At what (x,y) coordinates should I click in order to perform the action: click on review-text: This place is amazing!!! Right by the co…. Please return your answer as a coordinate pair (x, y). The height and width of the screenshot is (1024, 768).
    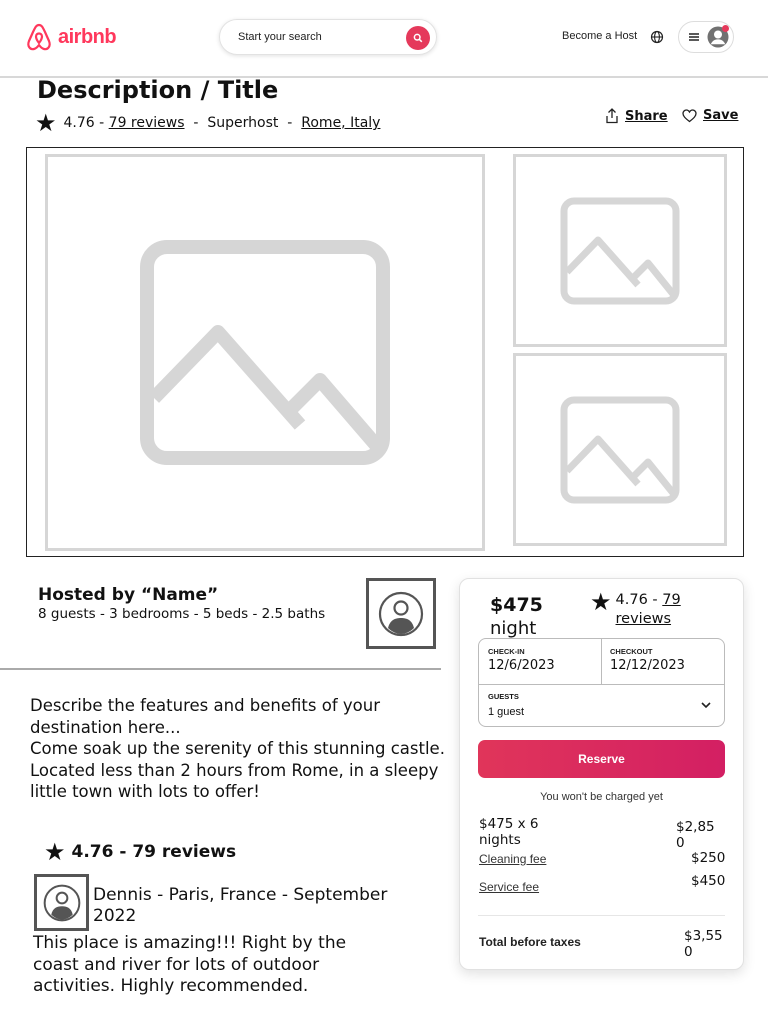
    Looking at the image, I should click on (190, 964).